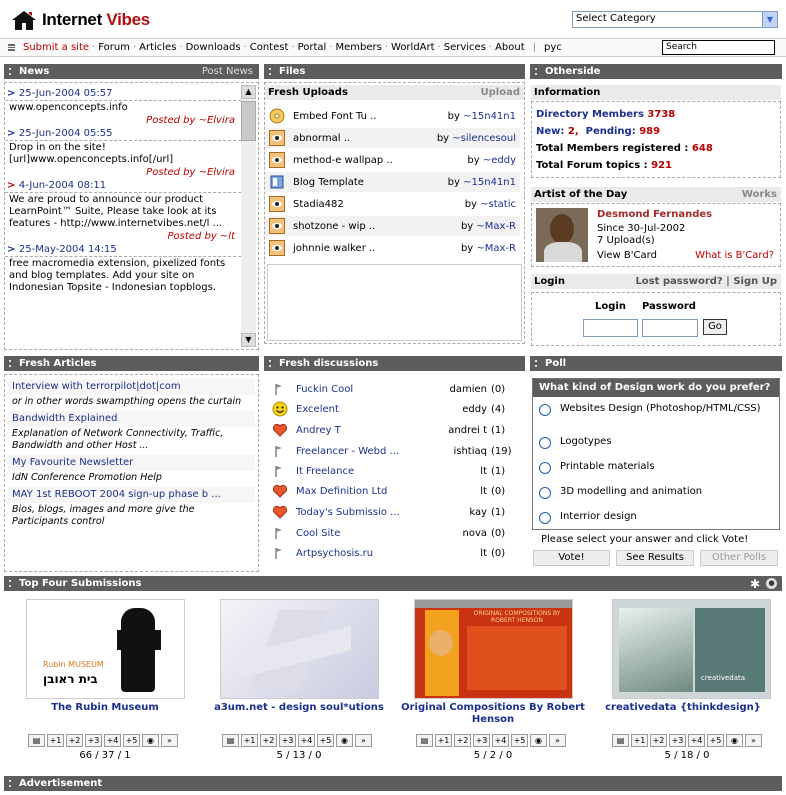 This screenshot has height=795, width=786. Describe the element at coordinates (597, 467) in the screenshot. I see `poll-option: Printable materials` at that location.